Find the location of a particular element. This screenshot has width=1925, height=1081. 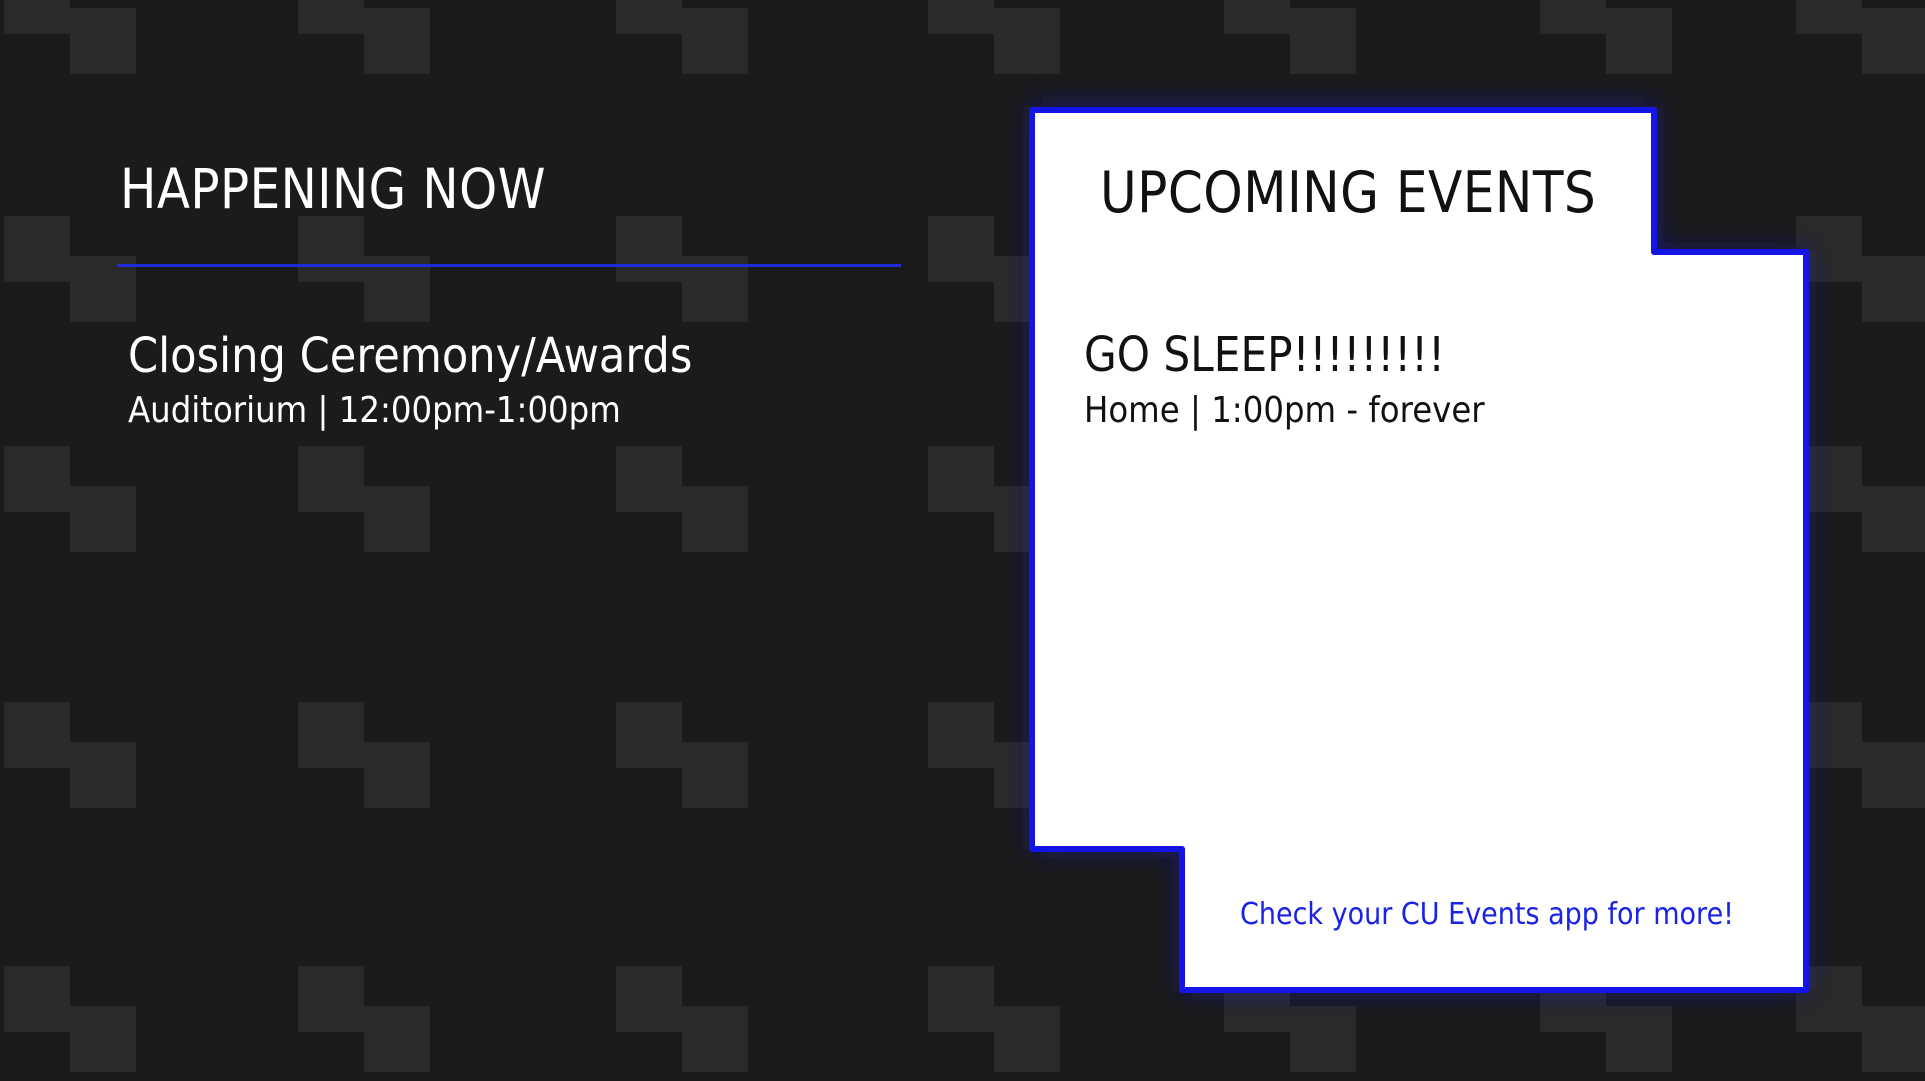

cu-events-app-link: Check your CU Events app for more! is located at coordinates (1487, 915).